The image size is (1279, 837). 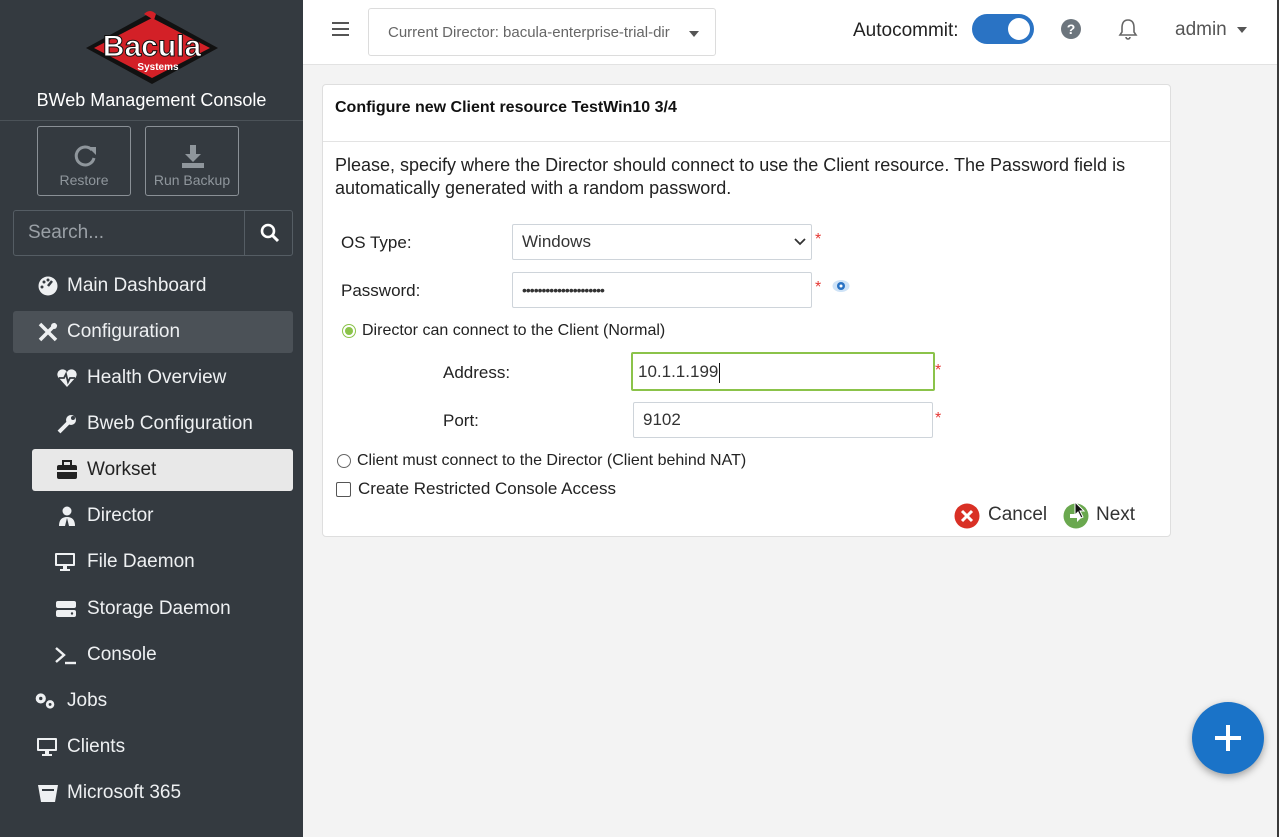 I want to click on logo-area: Bacula Systems BWeb Management Console, so click(x=151, y=60).